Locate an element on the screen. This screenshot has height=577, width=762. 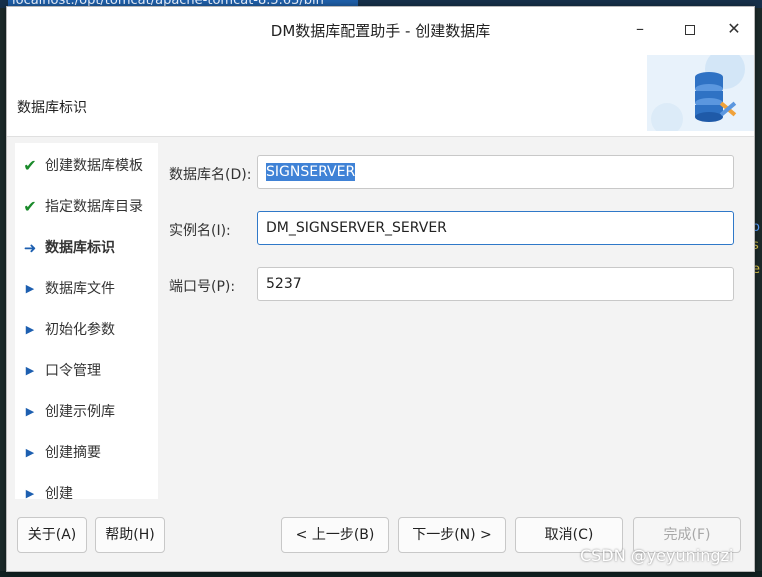
minimize-icon: – is located at coordinates (640, 28).